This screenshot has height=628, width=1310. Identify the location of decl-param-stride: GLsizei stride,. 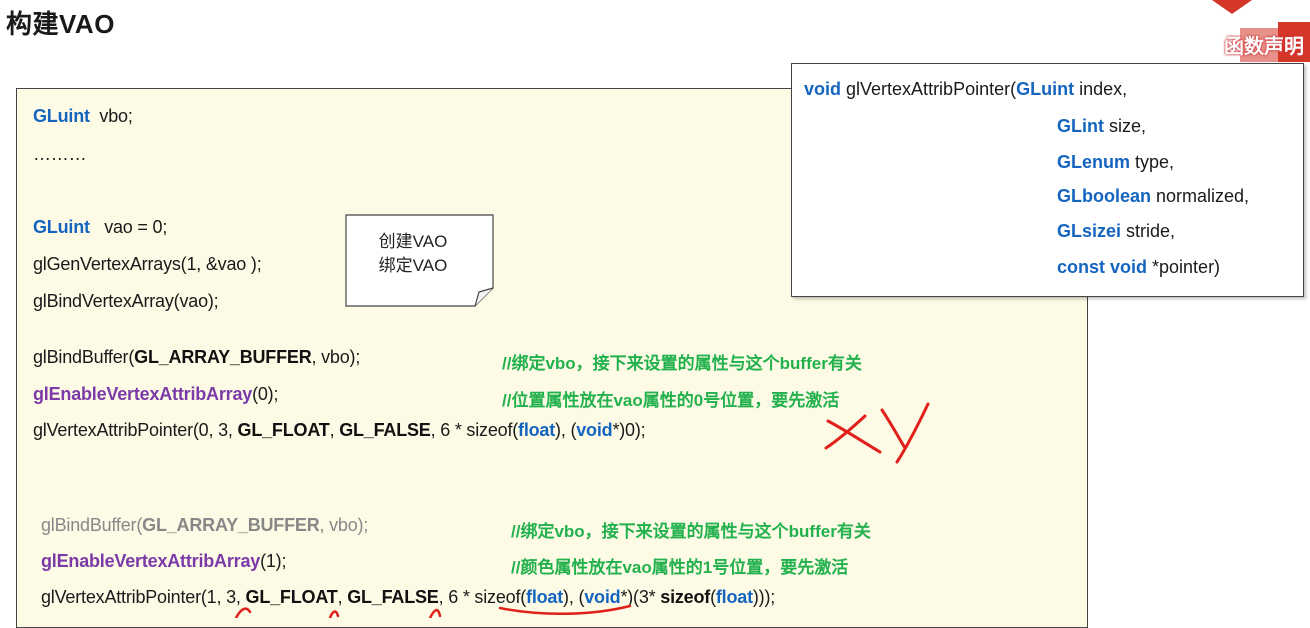
(1116, 231).